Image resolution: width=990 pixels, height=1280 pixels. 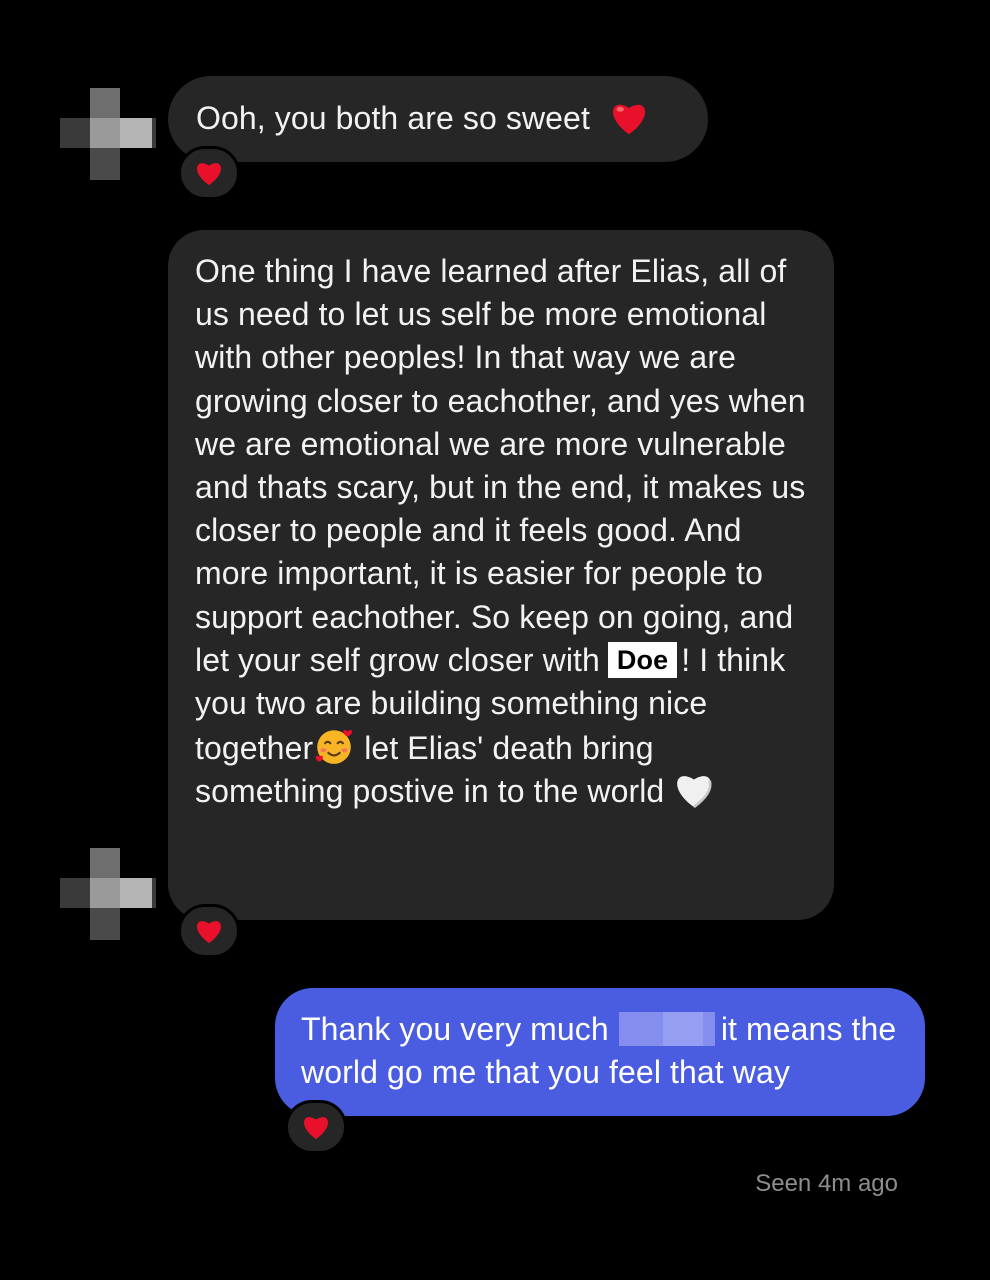 What do you see at coordinates (694, 790) in the screenshot?
I see `white-heart-icon` at bounding box center [694, 790].